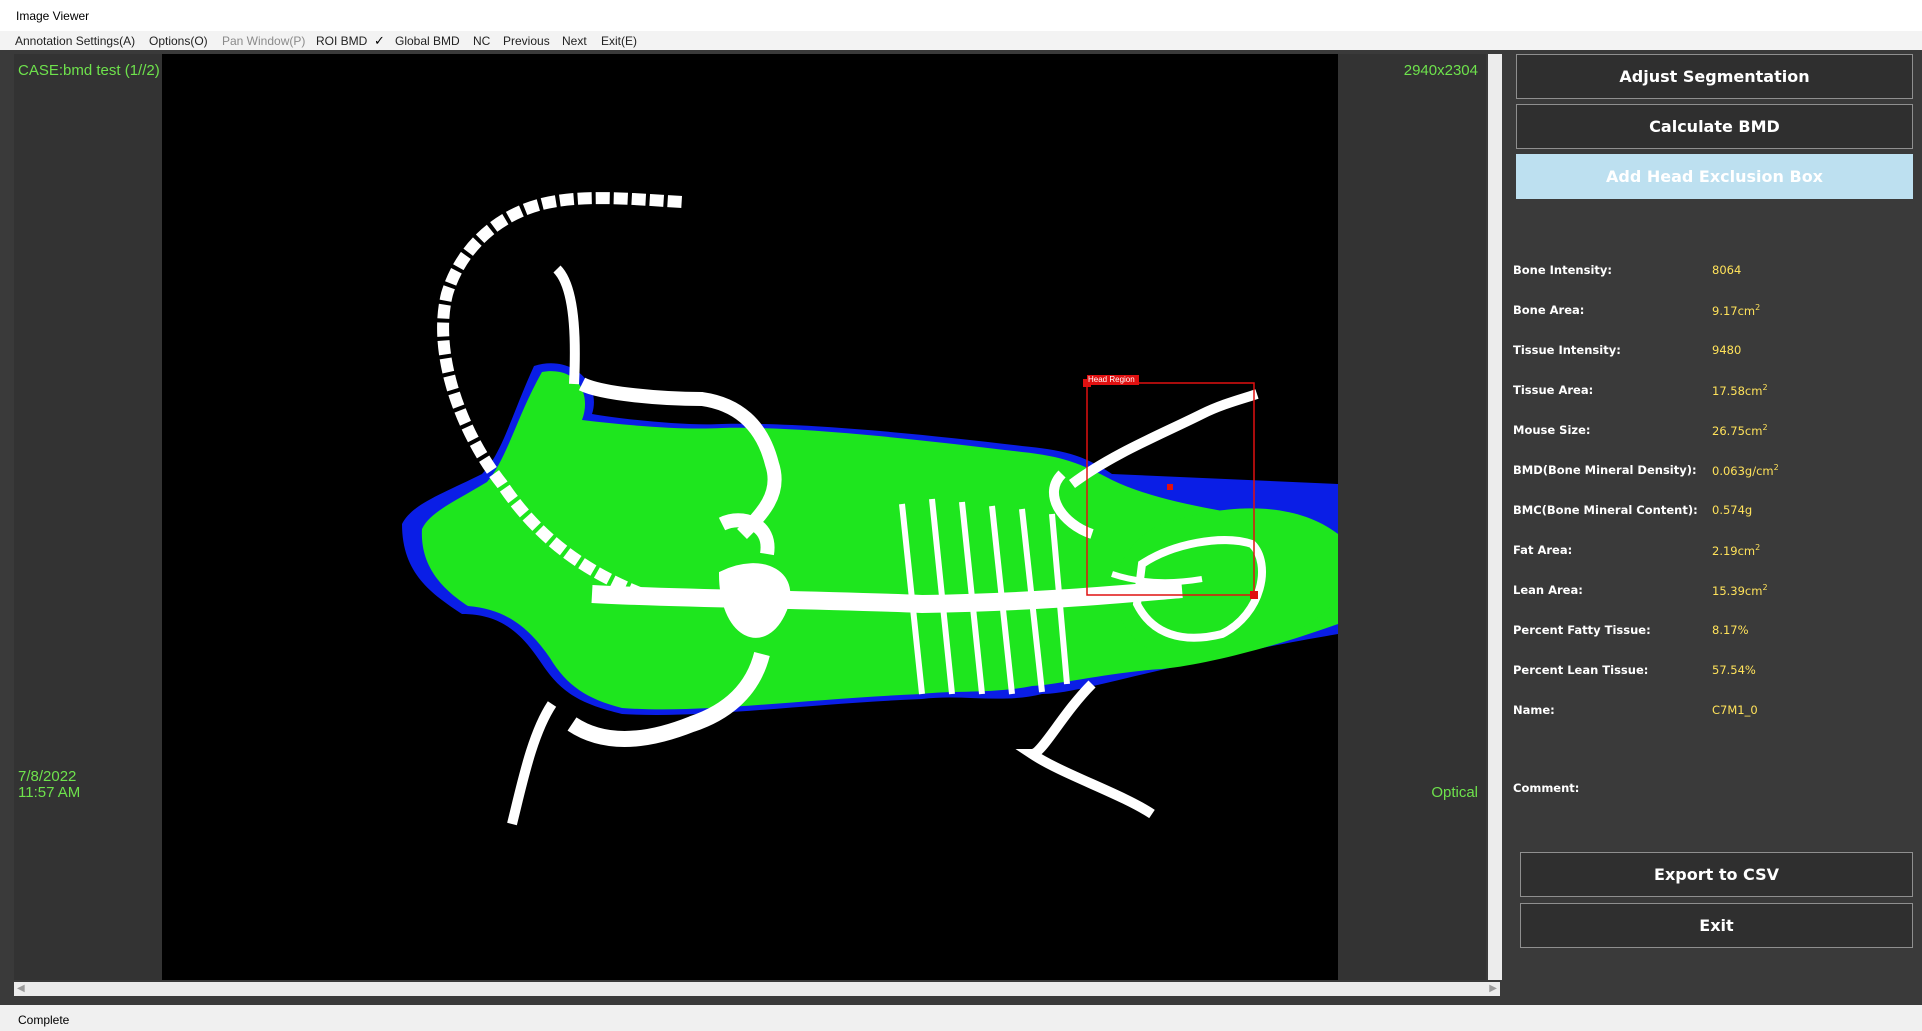 The height and width of the screenshot is (1031, 1922). I want to click on stat-label: Bone Intensity:, so click(1562, 270).